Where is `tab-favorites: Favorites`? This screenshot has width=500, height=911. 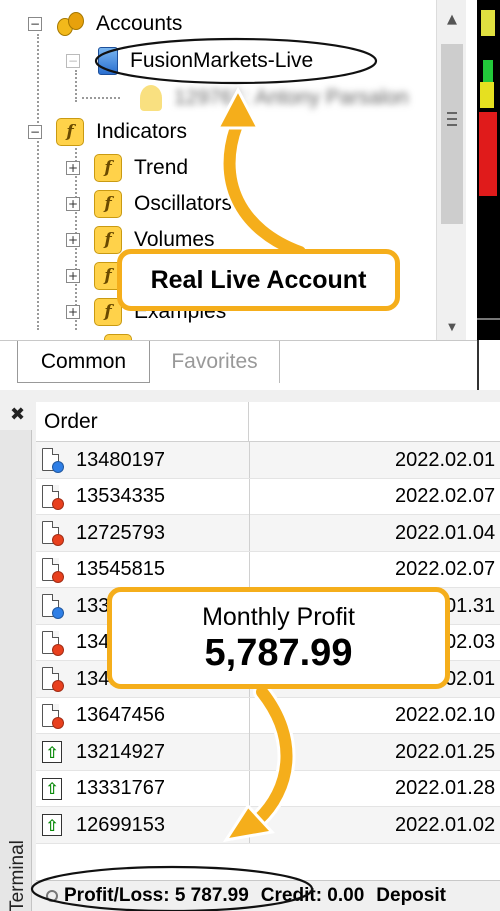 tab-favorites: Favorites is located at coordinates (215, 362).